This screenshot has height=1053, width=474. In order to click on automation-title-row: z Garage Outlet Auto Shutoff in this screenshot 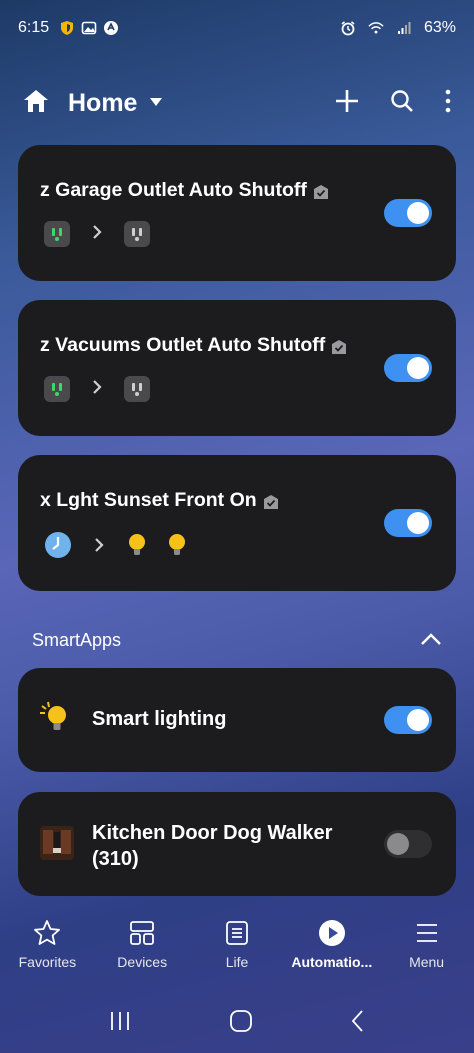, I will do `click(184, 190)`.